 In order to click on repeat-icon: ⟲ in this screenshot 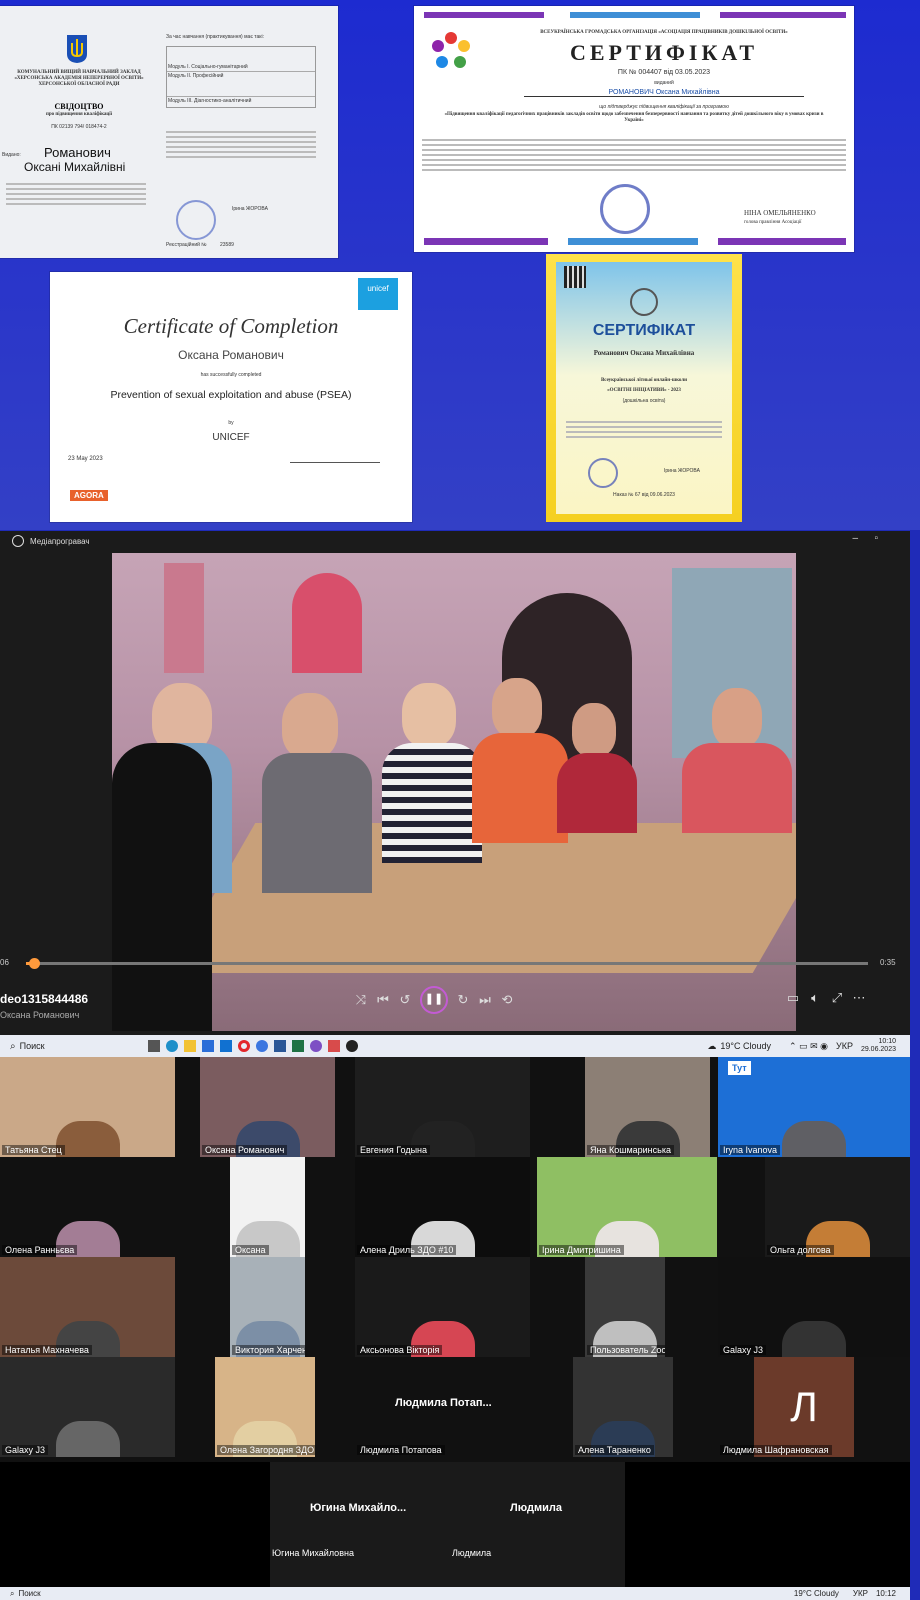, I will do `click(507, 1000)`.